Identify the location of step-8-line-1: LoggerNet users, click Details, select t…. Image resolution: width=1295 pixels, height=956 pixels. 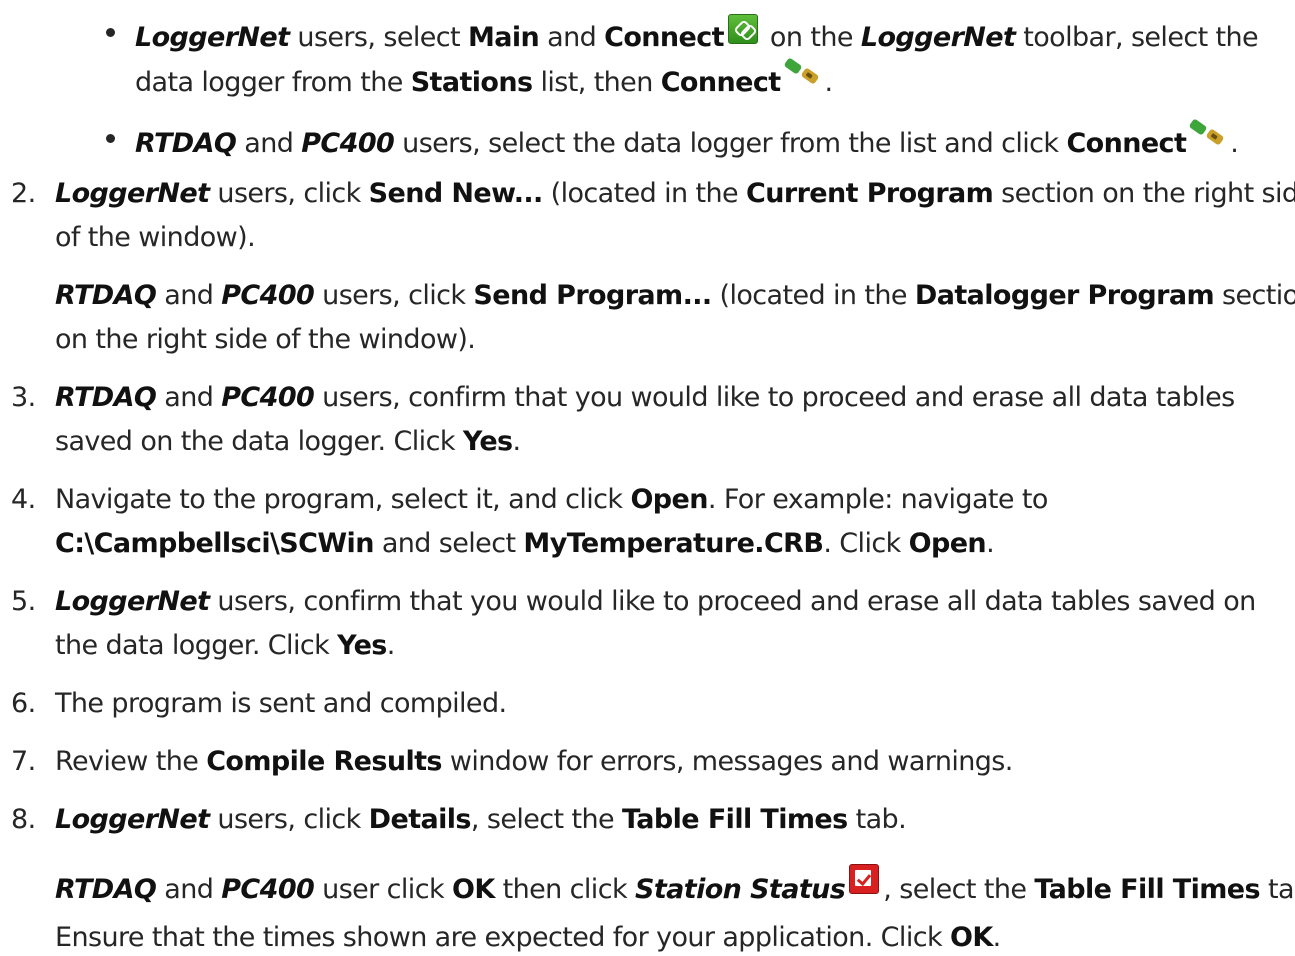
(481, 819).